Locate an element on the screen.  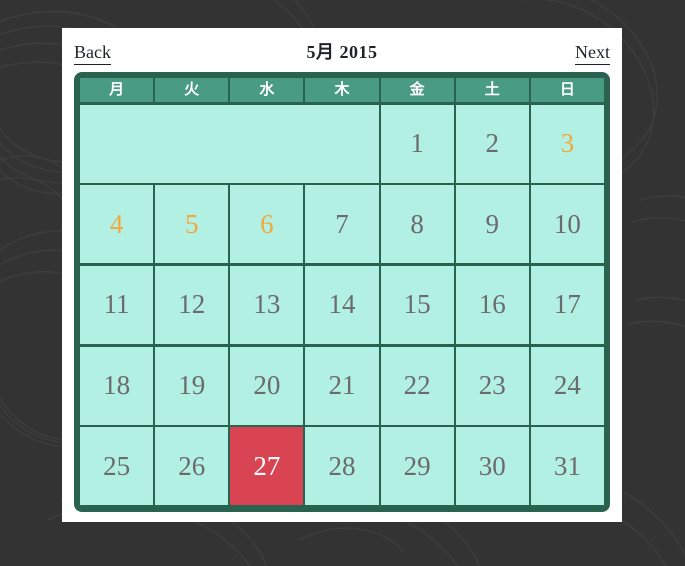
day-cell-21: 21 is located at coordinates (342, 385).